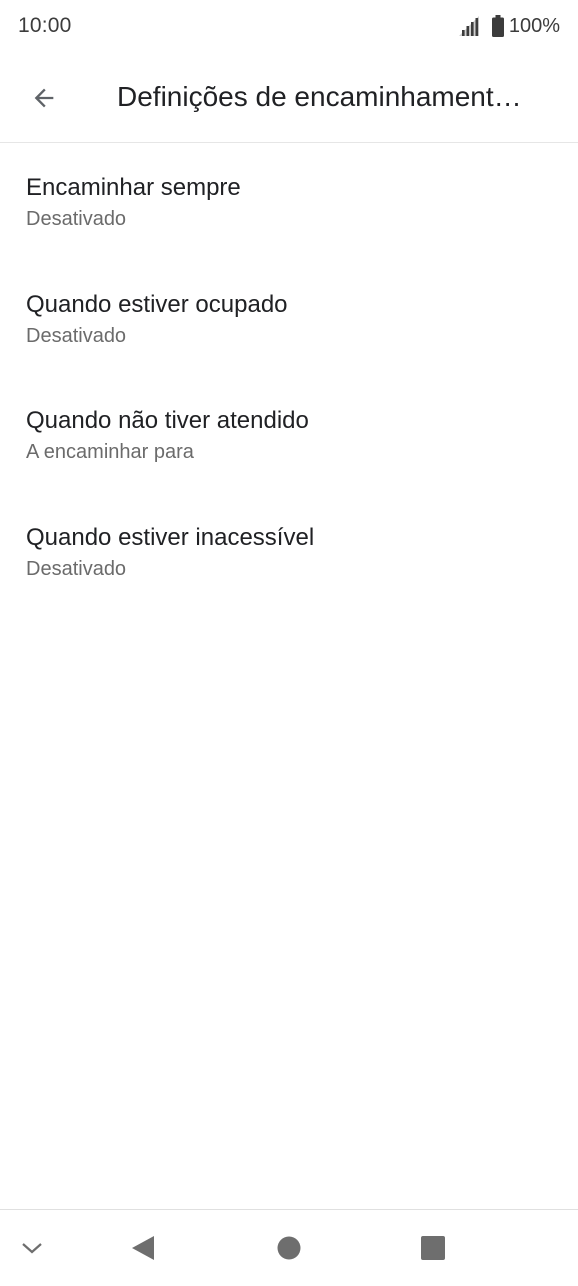  Describe the element at coordinates (468, 26) in the screenshot. I see `signal-icon` at that location.